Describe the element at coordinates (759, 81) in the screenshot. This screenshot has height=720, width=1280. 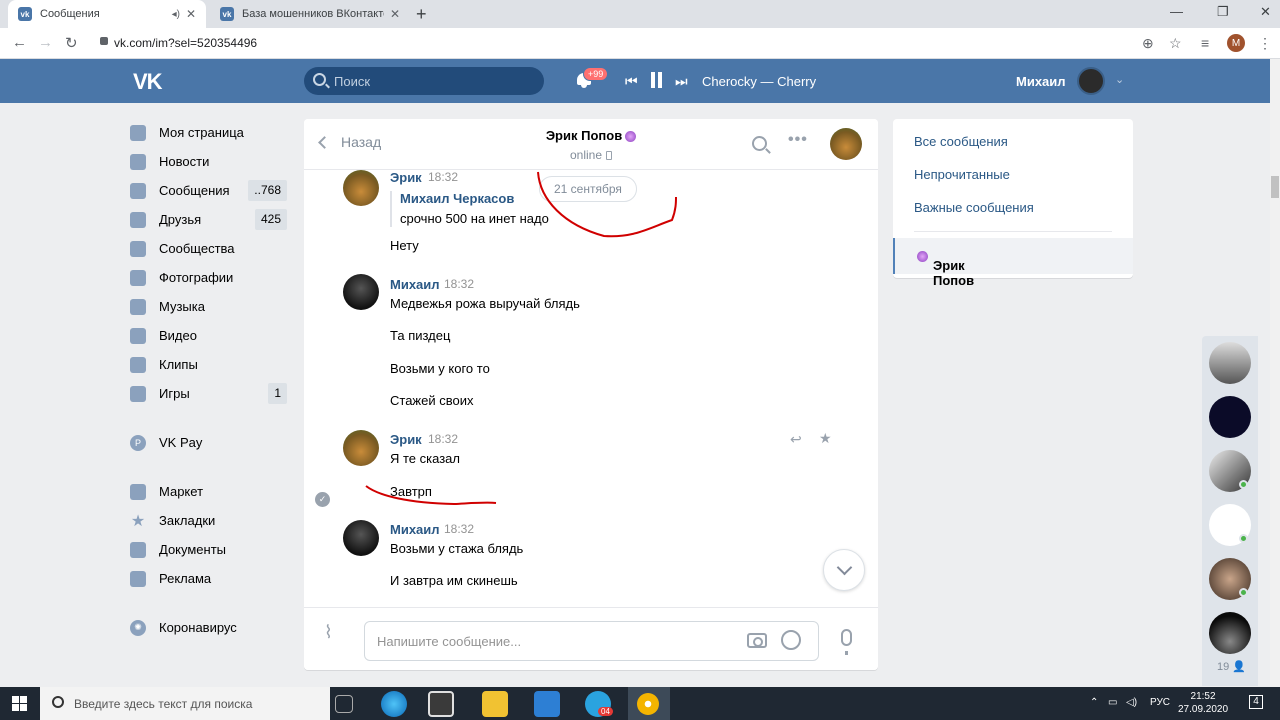
I see `current-track: Cherocky — Cherry` at that location.